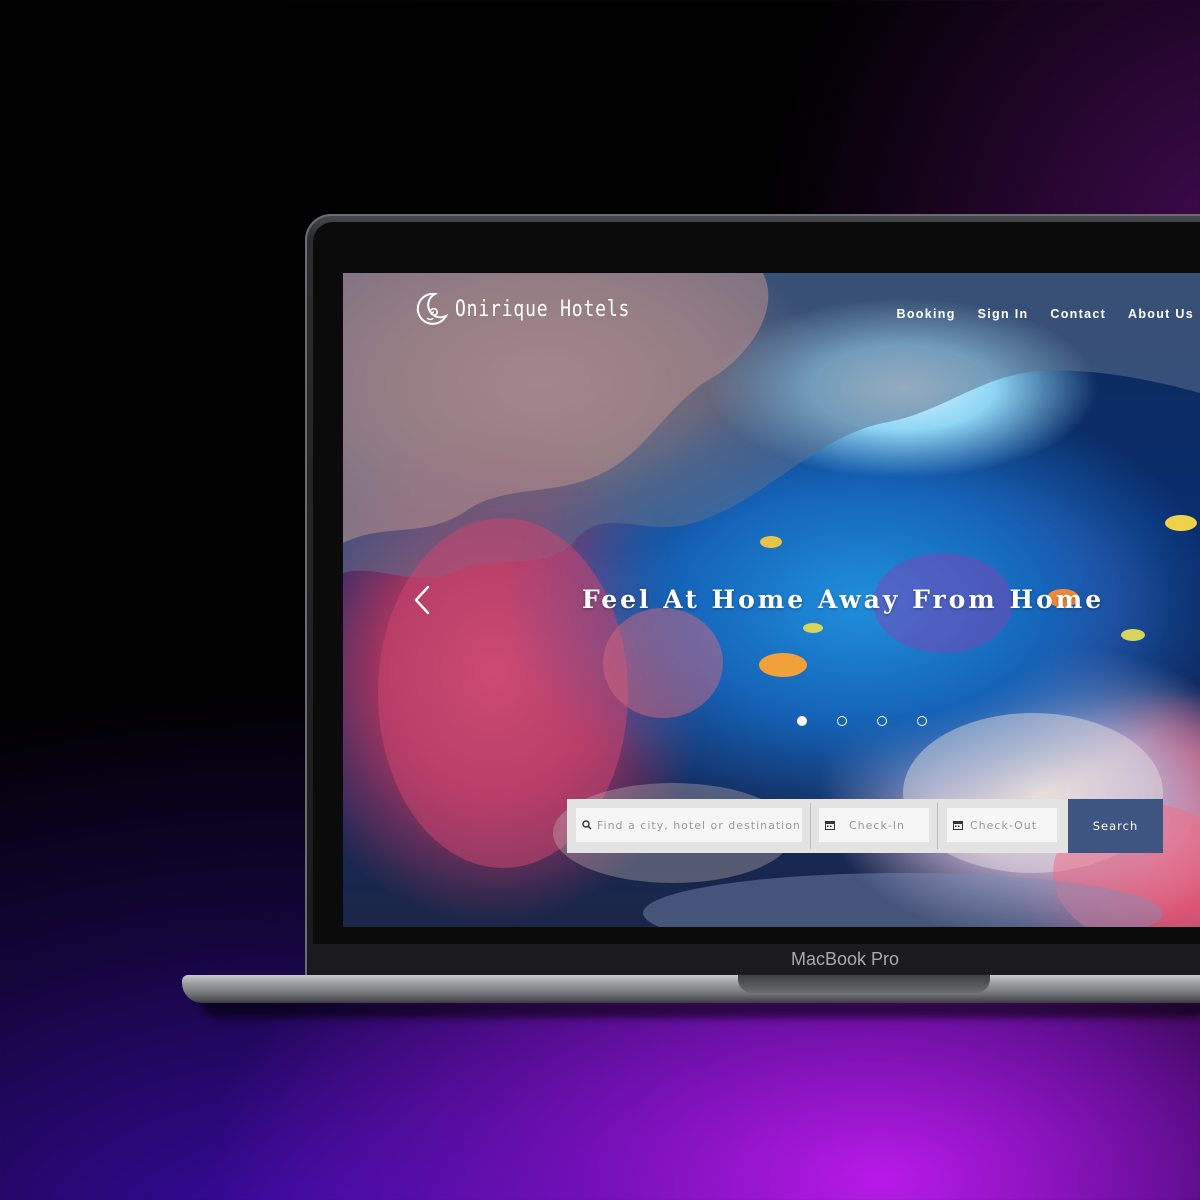 The width and height of the screenshot is (1200, 1200). I want to click on logo-text: Onirique Hotels, so click(543, 309).